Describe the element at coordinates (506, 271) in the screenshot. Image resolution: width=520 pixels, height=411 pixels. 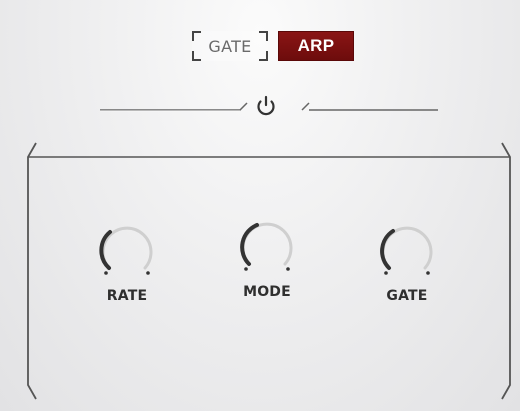
I see `frame-bracket-right` at that location.